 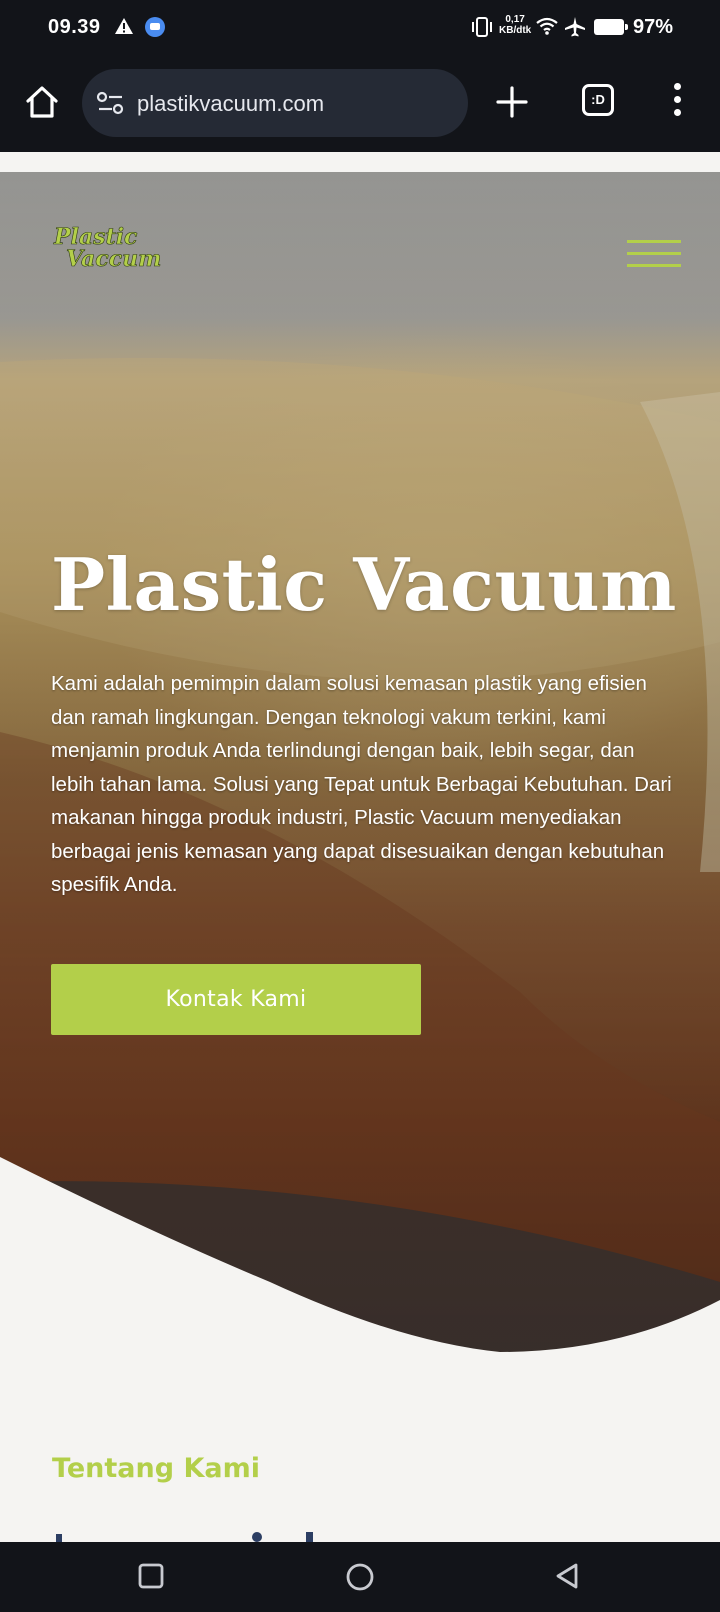 I want to click on address-bar: plastikvacuum.com, so click(x=275, y=103).